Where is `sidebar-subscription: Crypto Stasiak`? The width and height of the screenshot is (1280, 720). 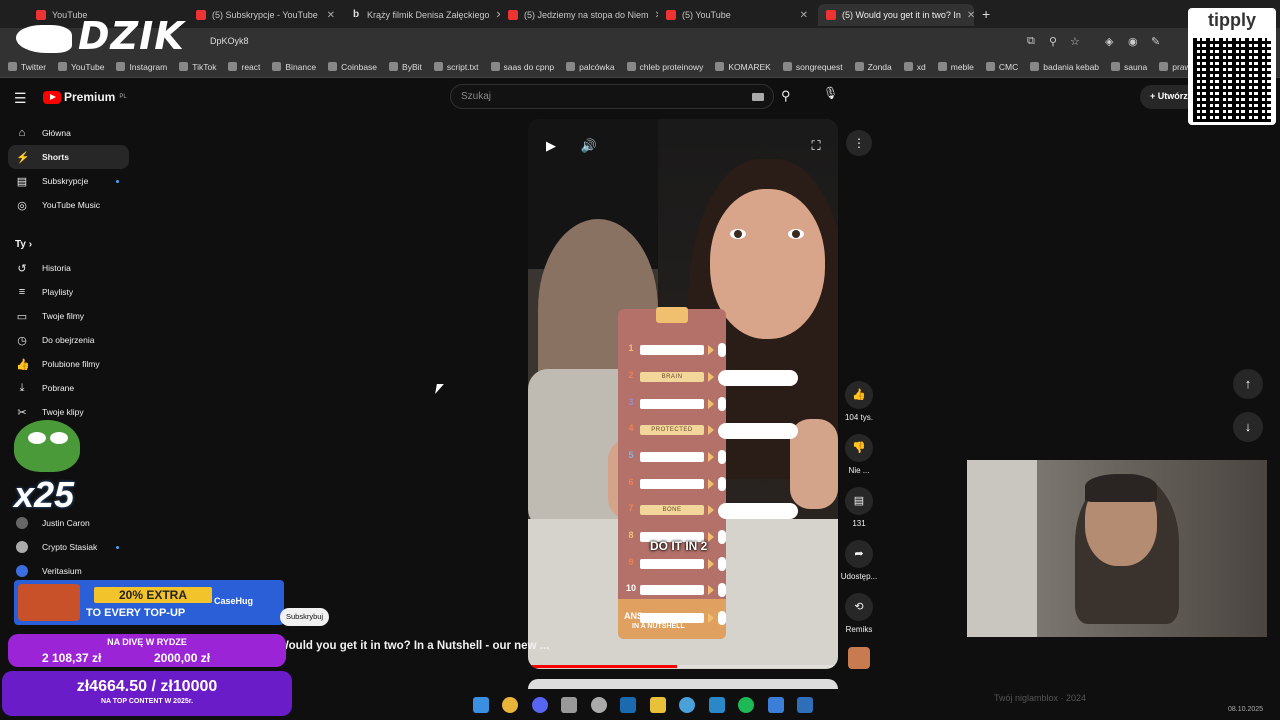 sidebar-subscription: Crypto Stasiak is located at coordinates (68, 547).